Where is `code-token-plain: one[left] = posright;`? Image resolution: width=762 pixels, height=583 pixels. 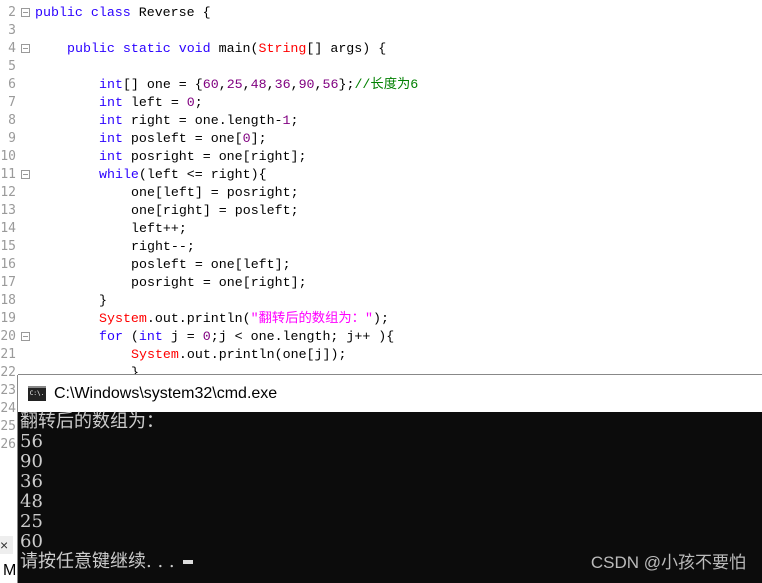 code-token-plain: one[left] = posright; is located at coordinates (215, 192).